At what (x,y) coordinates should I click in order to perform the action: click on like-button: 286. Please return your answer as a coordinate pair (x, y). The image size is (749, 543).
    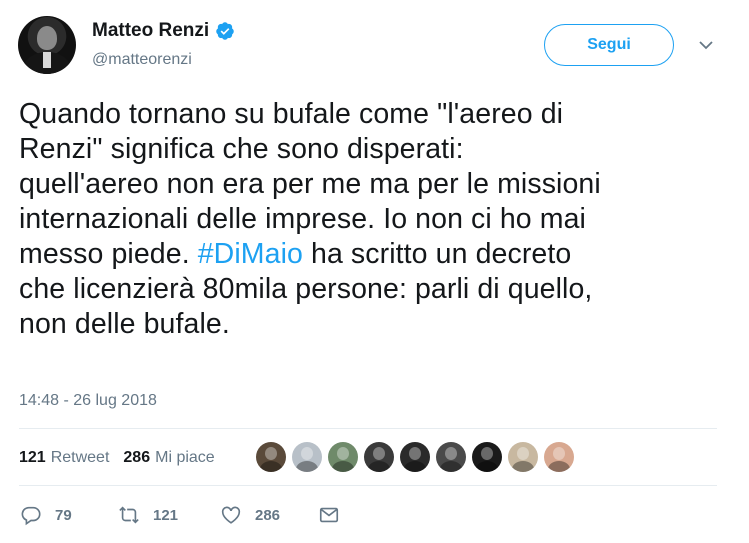
    Looking at the image, I should click on (269, 515).